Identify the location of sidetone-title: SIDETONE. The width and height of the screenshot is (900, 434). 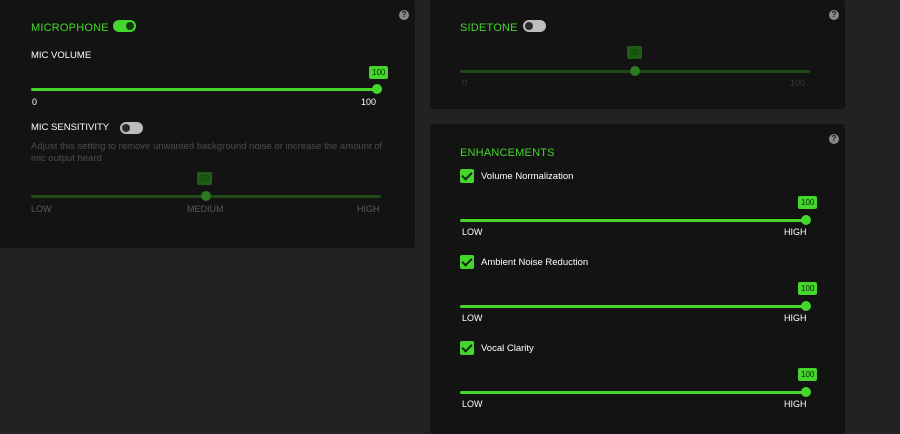
(489, 28).